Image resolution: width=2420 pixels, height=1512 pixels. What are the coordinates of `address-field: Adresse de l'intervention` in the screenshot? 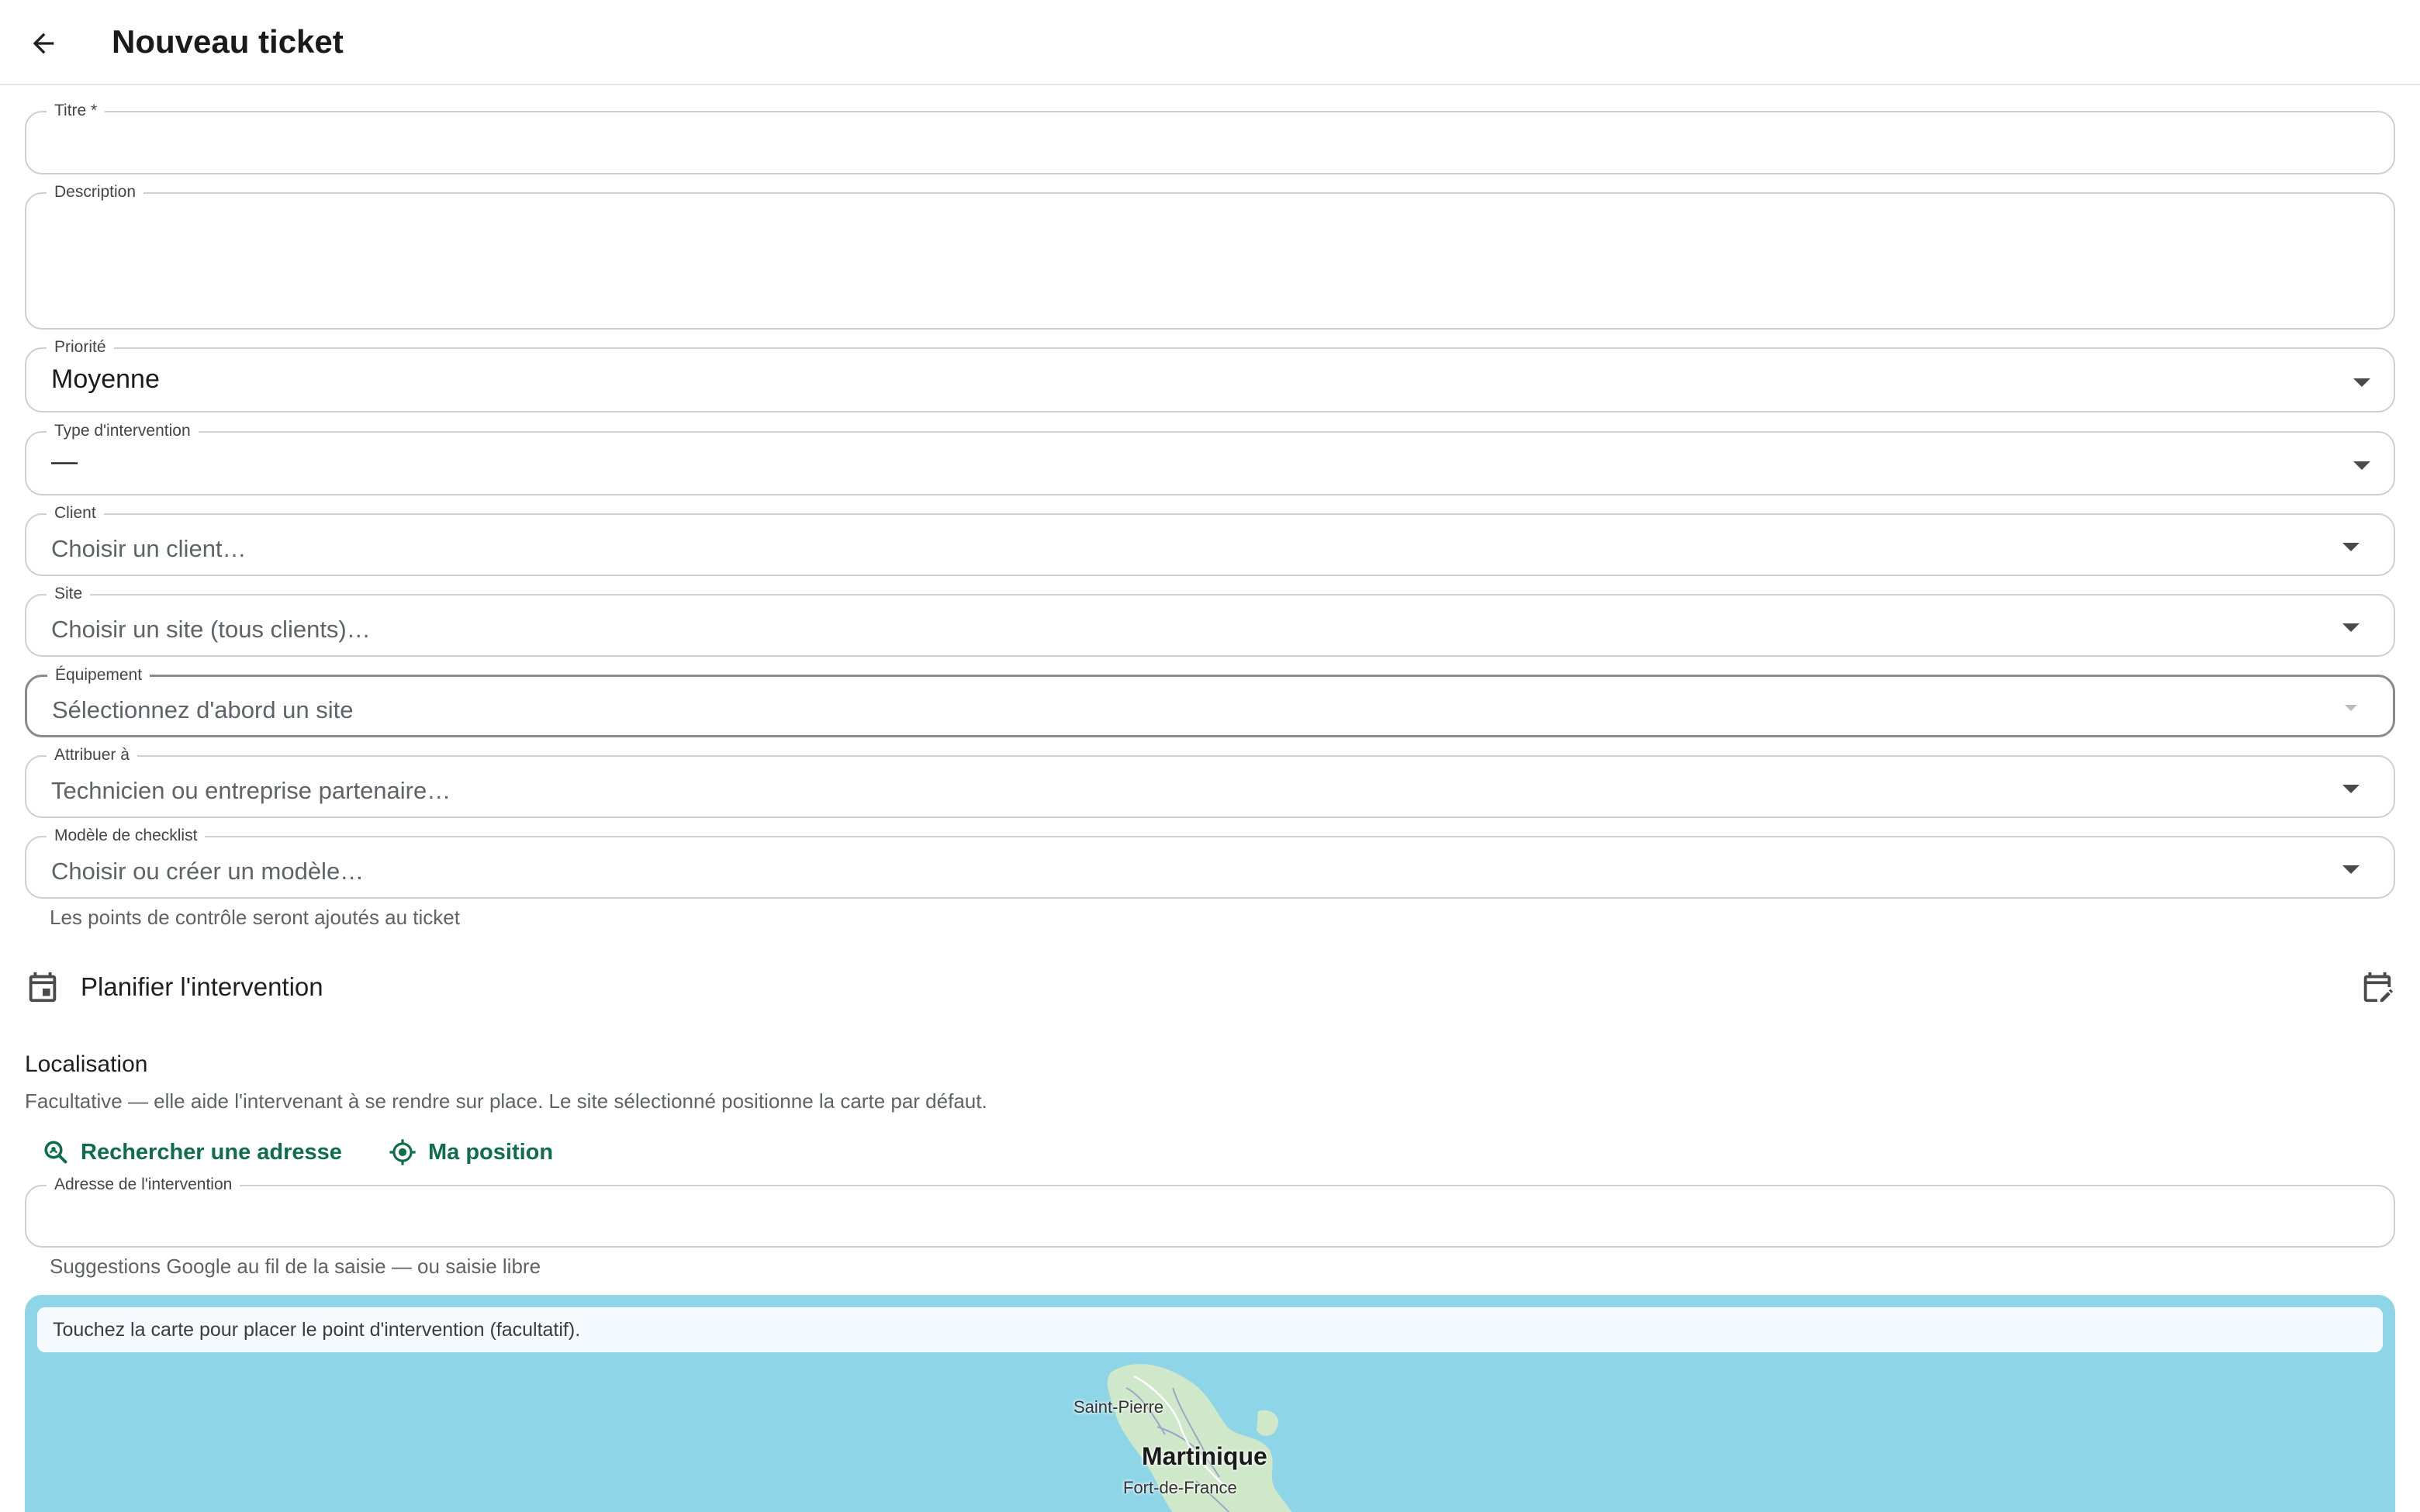 It's located at (1210, 1211).